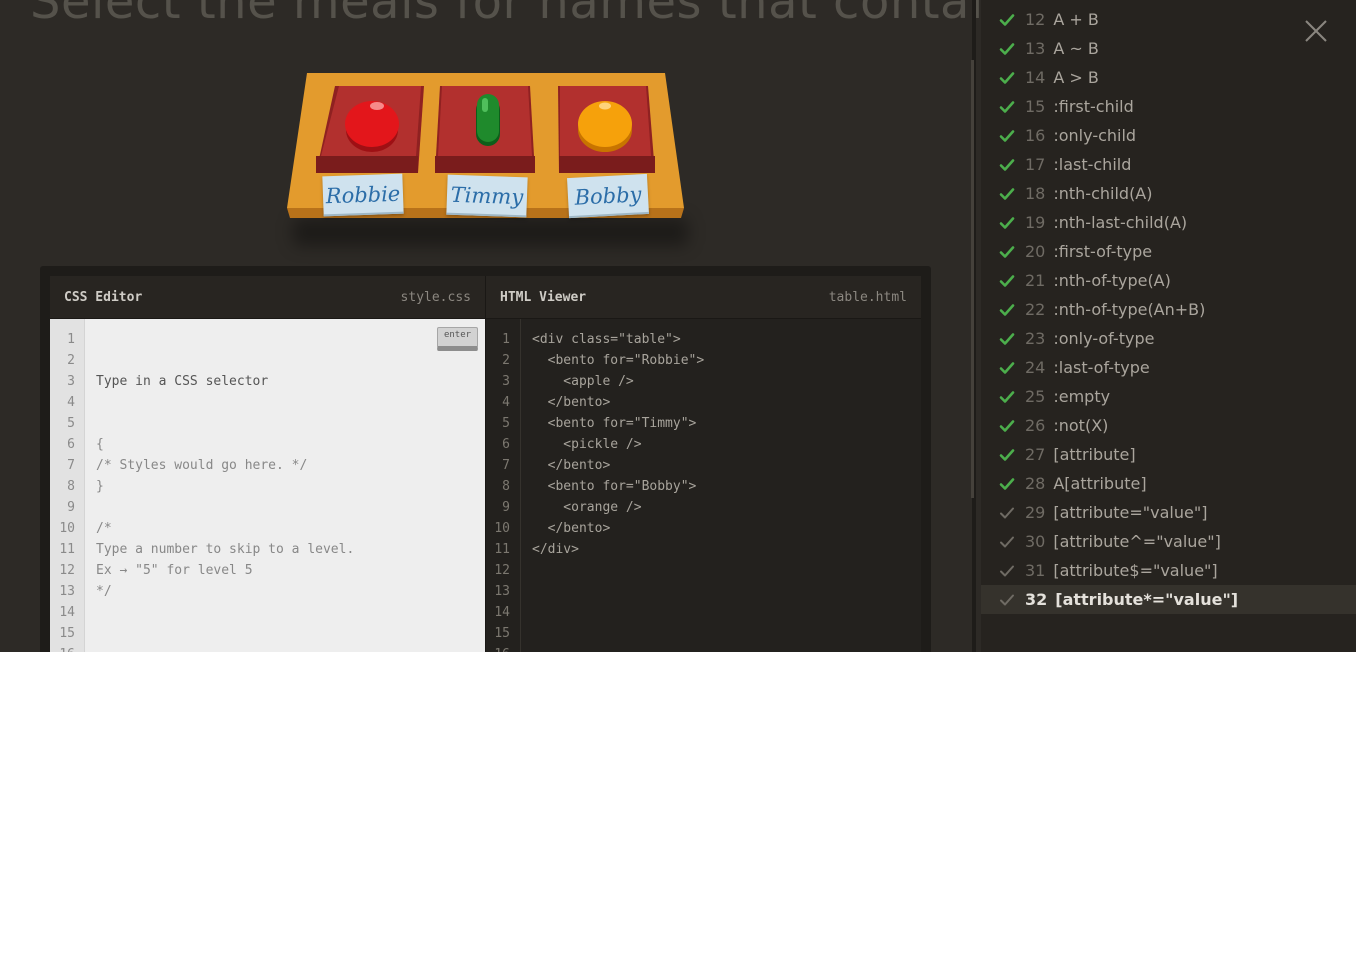 Image resolution: width=1356 pixels, height=972 pixels. I want to click on level-item-21: 21:nth-of-type(A), so click(1168, 280).